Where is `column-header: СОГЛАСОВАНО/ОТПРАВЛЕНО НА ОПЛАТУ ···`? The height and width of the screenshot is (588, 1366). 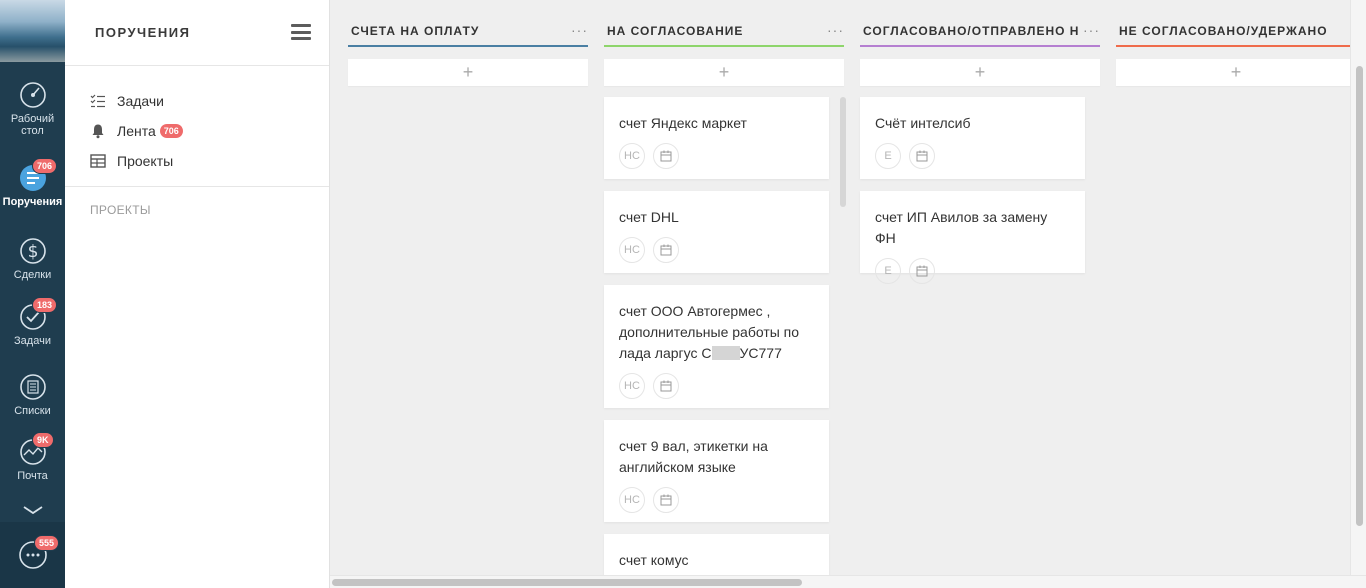
column-header: СОГЛАСОВАНО/ОТПРАВЛЕНО НА ОПЛАТУ ··· is located at coordinates (980, 24).